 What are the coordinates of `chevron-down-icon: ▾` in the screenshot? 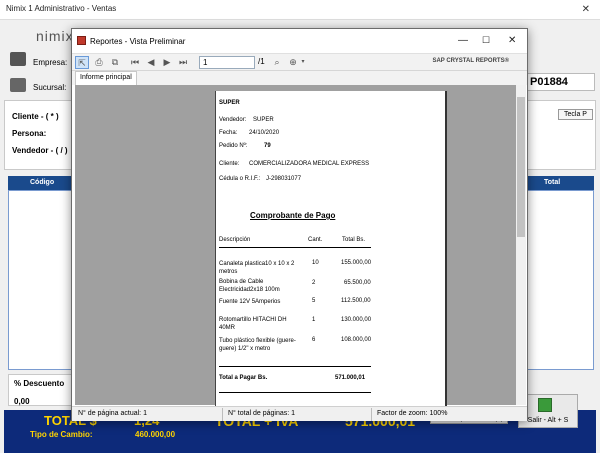 It's located at (303, 62).